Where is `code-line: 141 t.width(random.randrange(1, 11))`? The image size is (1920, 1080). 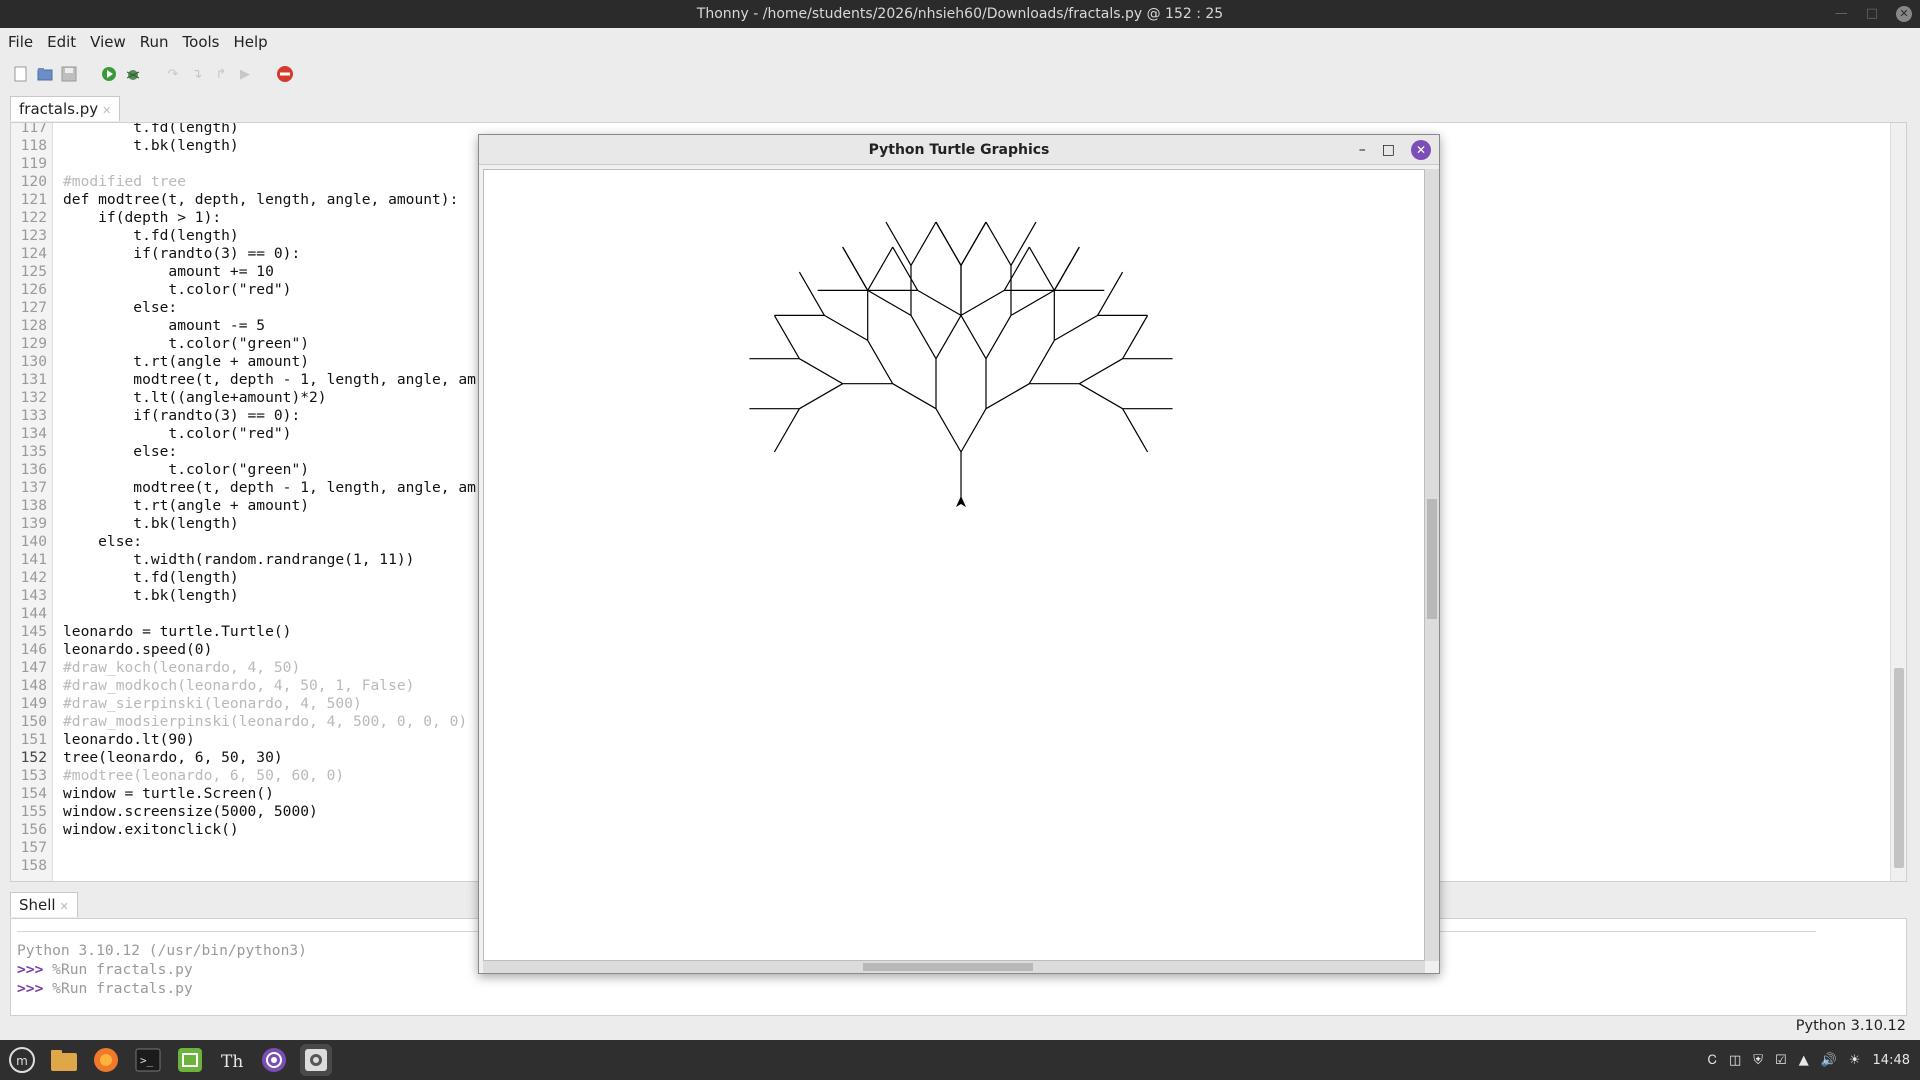
code-line: 141 t.width(random.randrange(1, 11)) is located at coordinates (243, 560).